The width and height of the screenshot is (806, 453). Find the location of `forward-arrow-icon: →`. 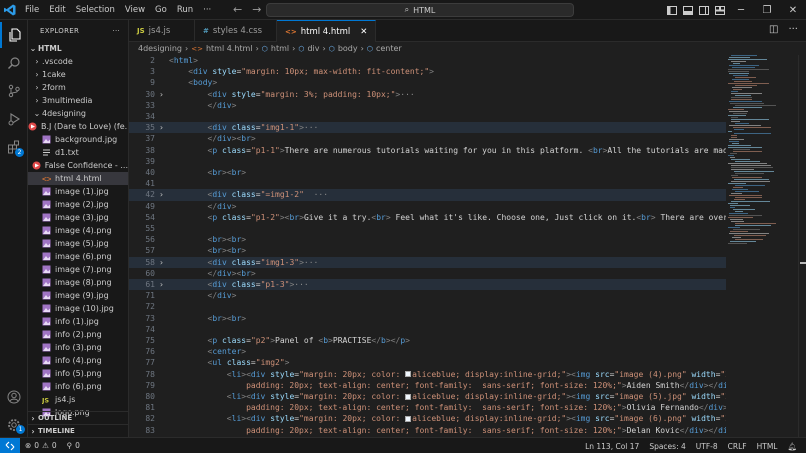

forward-arrow-icon: → is located at coordinates (256, 9).